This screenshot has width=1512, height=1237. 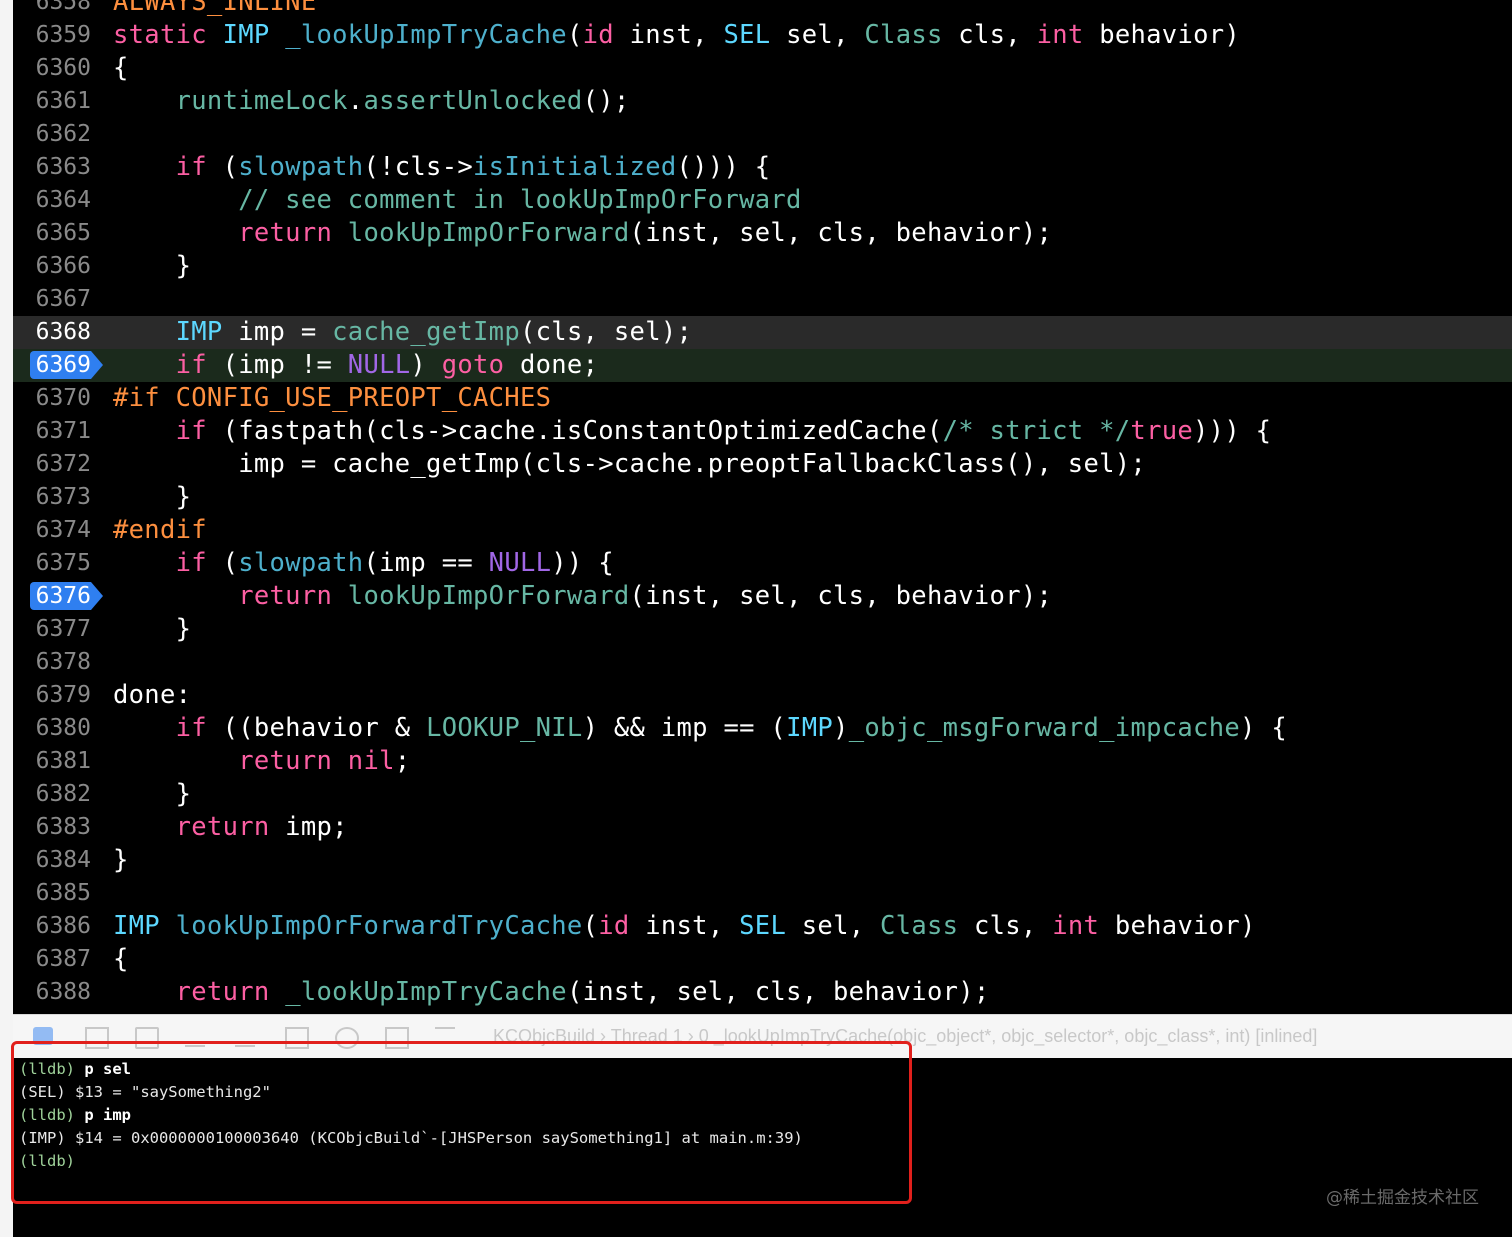 What do you see at coordinates (762, 563) in the screenshot?
I see `code-line: 6375 if (slowpath(imp == NULL)) {` at bounding box center [762, 563].